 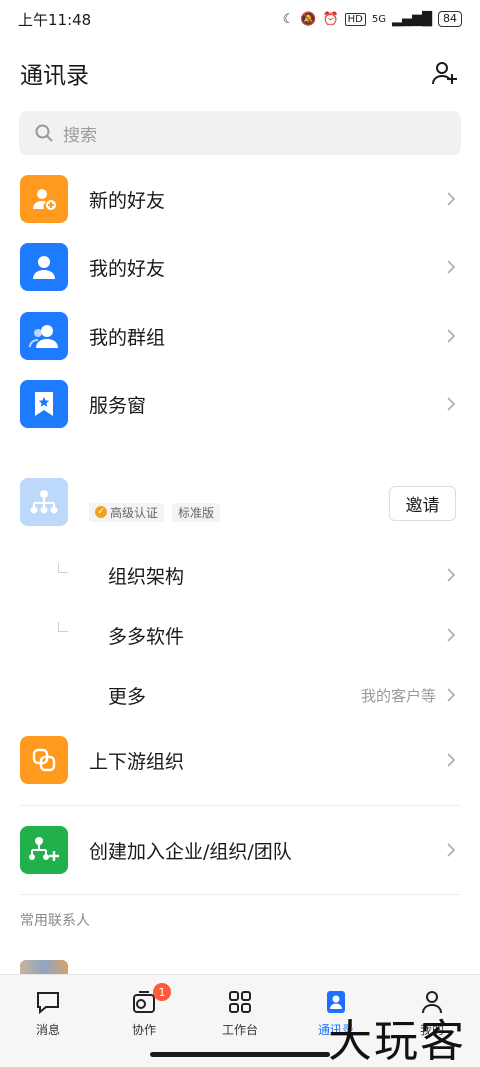 What do you see at coordinates (44, 502) in the screenshot?
I see `org-chart-icon` at bounding box center [44, 502].